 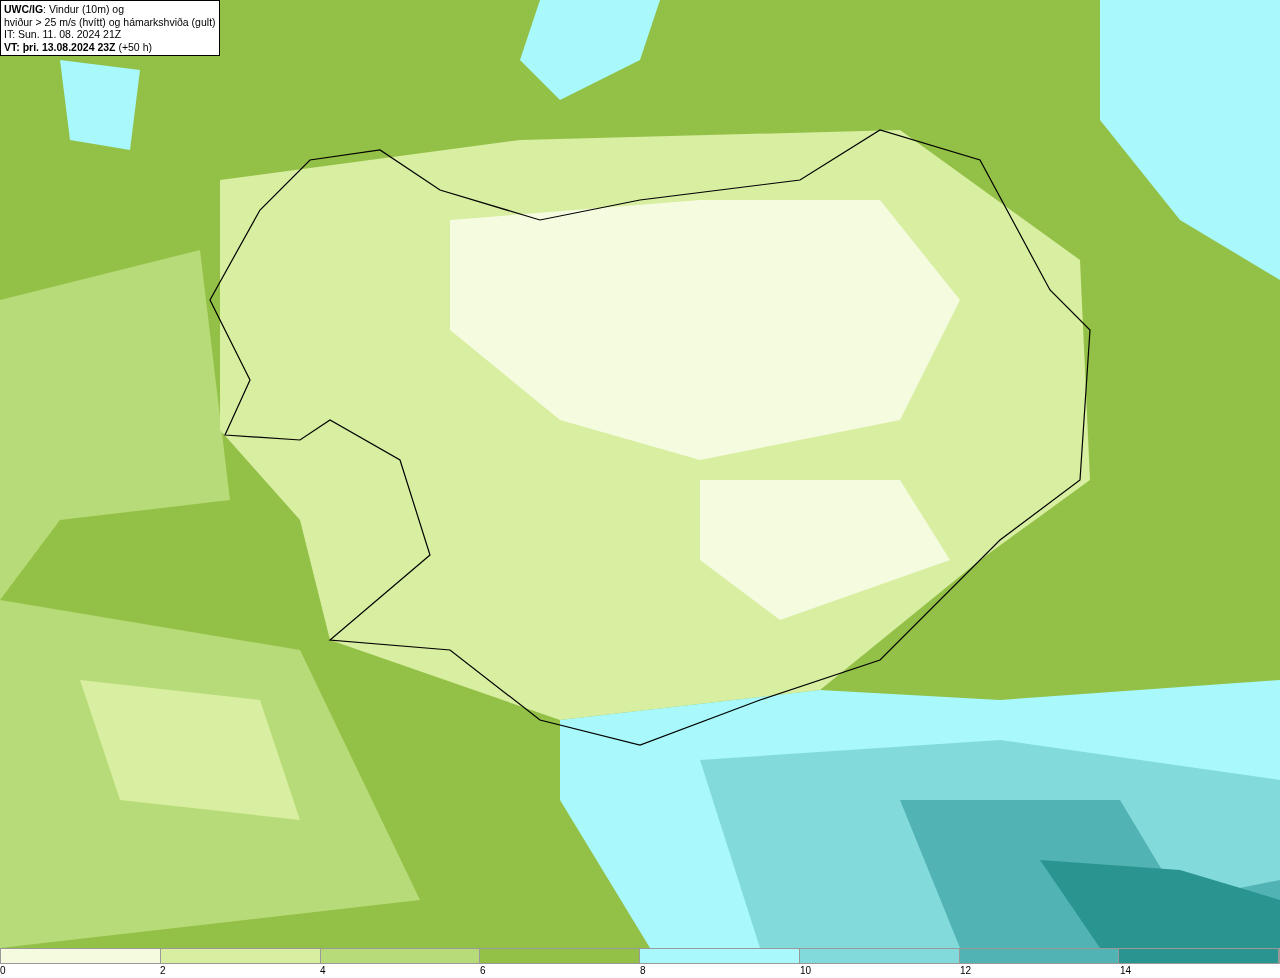 What do you see at coordinates (323, 970) in the screenshot?
I see `legend-tick-label: 4` at bounding box center [323, 970].